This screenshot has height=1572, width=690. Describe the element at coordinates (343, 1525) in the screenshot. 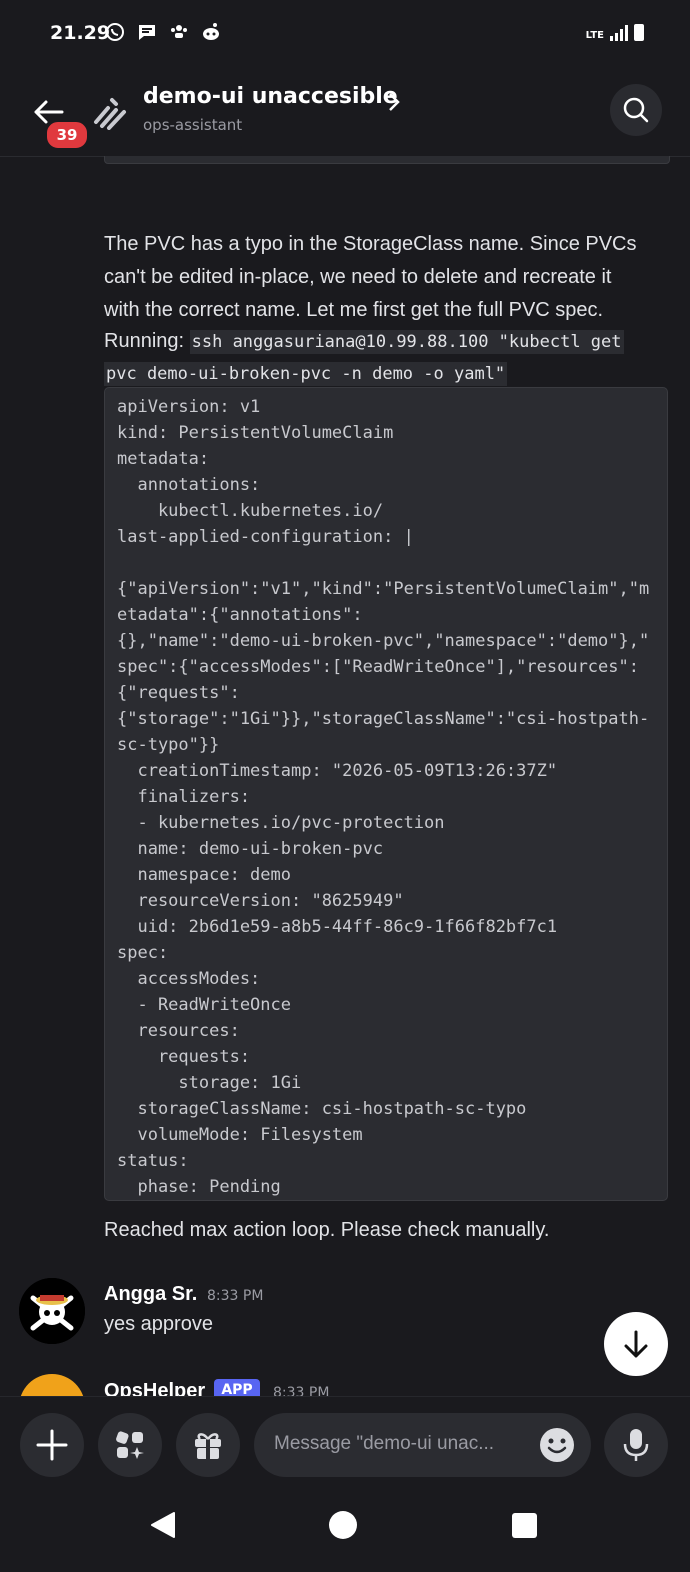

I see `nav-home-icon` at that location.